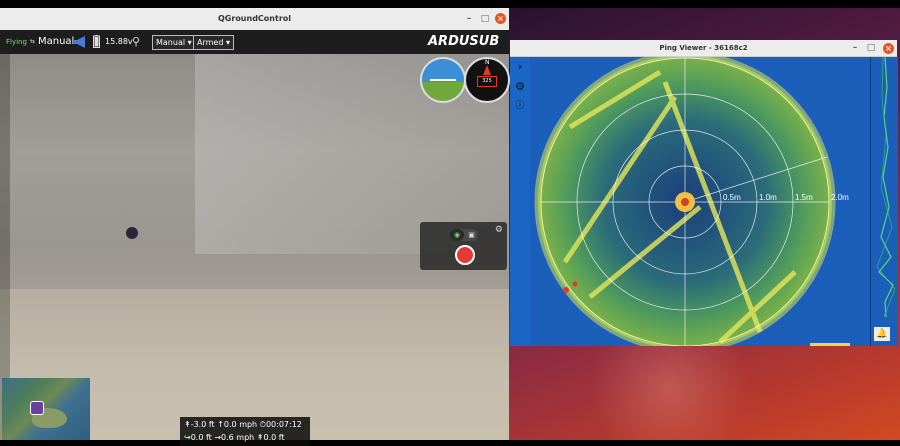 The height and width of the screenshot is (446, 900). I want to click on info-icon: ⓘ, so click(520, 106).